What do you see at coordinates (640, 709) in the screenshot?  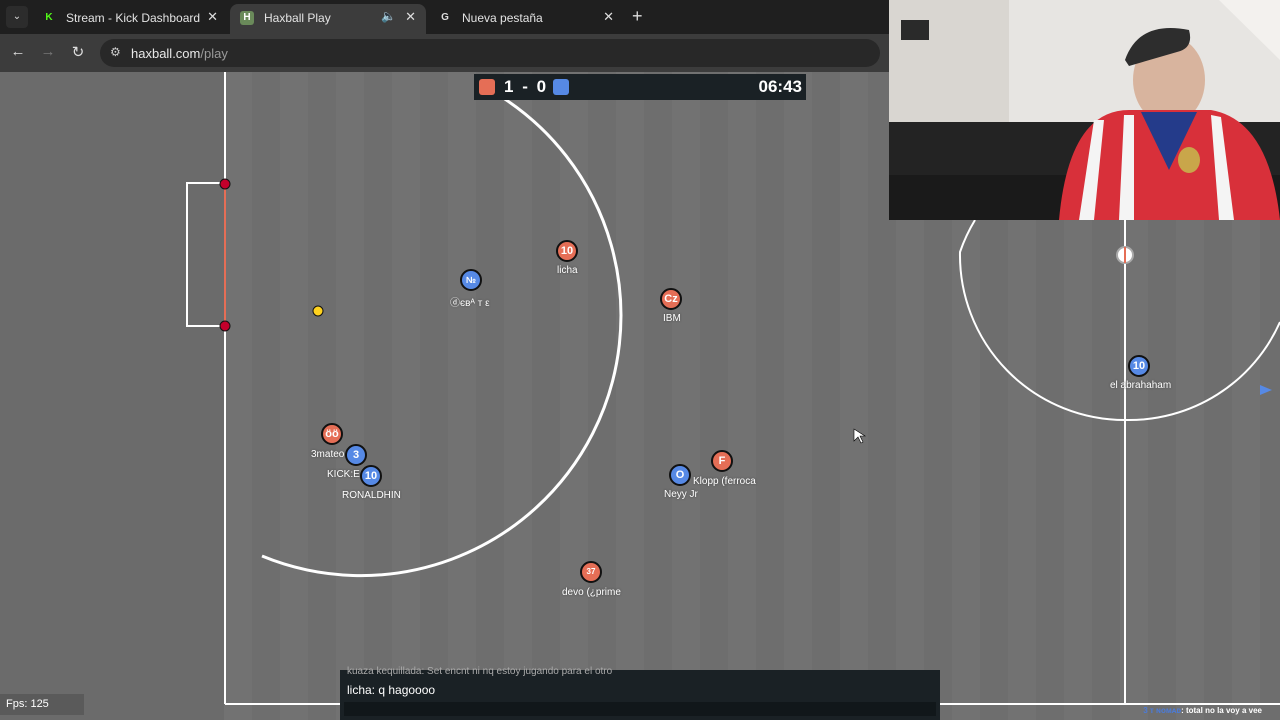 I see `chat-input` at bounding box center [640, 709].